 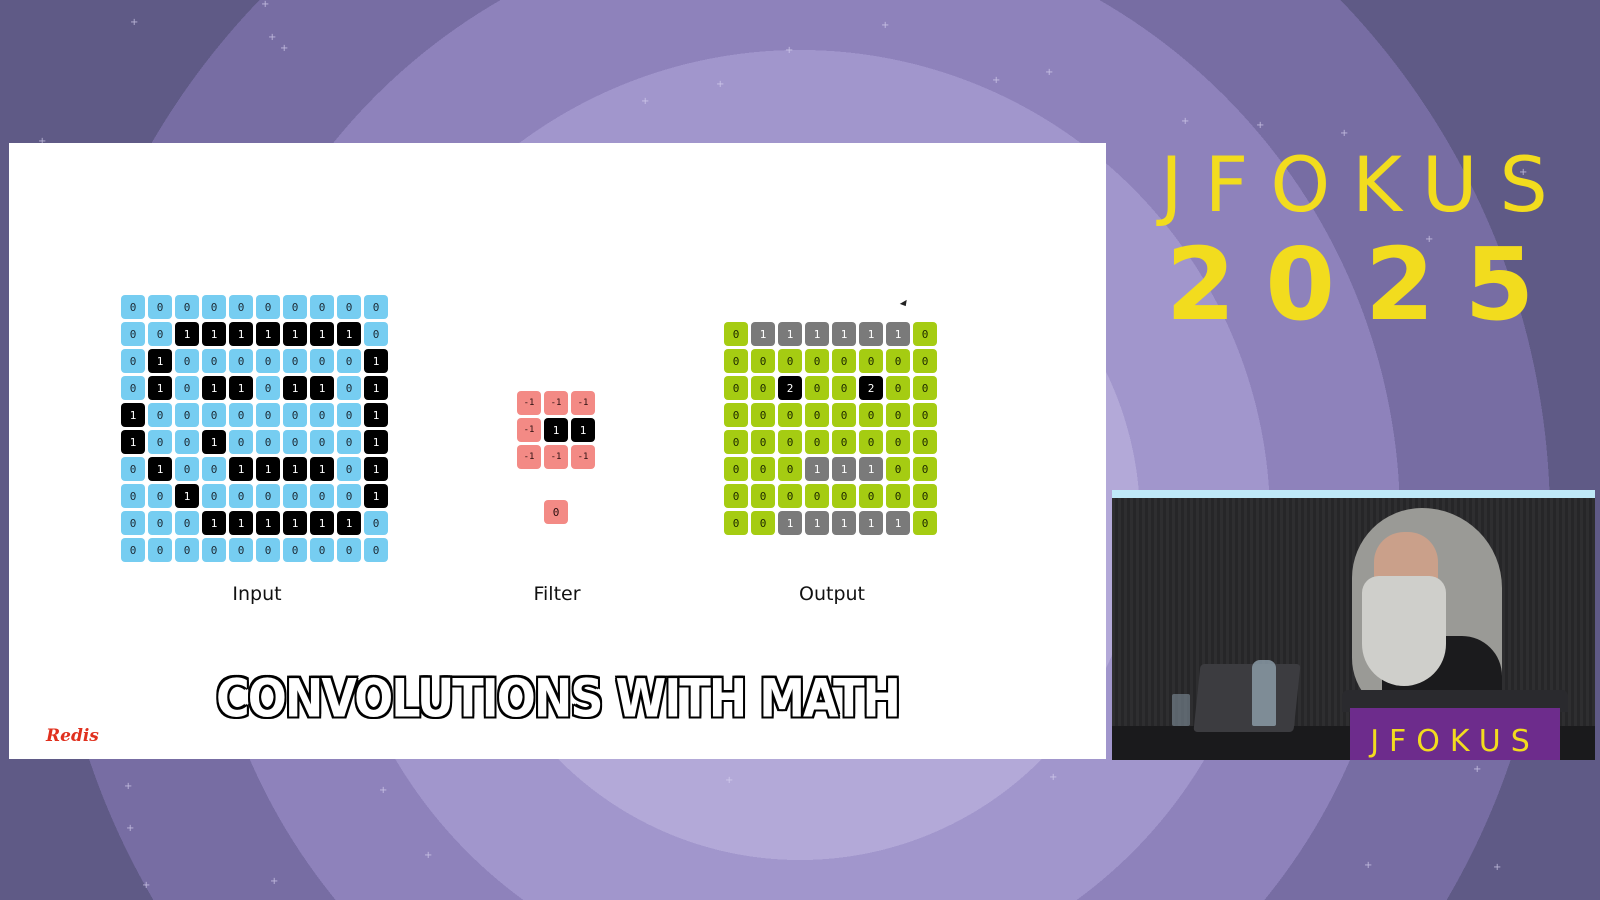 I want to click on redis-logo: Redis, so click(x=72, y=736).